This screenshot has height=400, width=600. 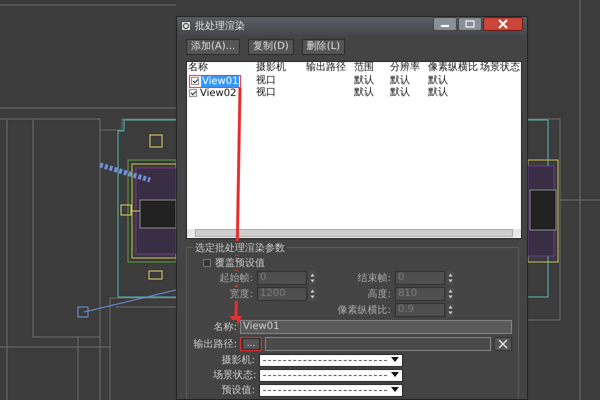 I want to click on field-label: 预设值:, so click(x=237, y=390).